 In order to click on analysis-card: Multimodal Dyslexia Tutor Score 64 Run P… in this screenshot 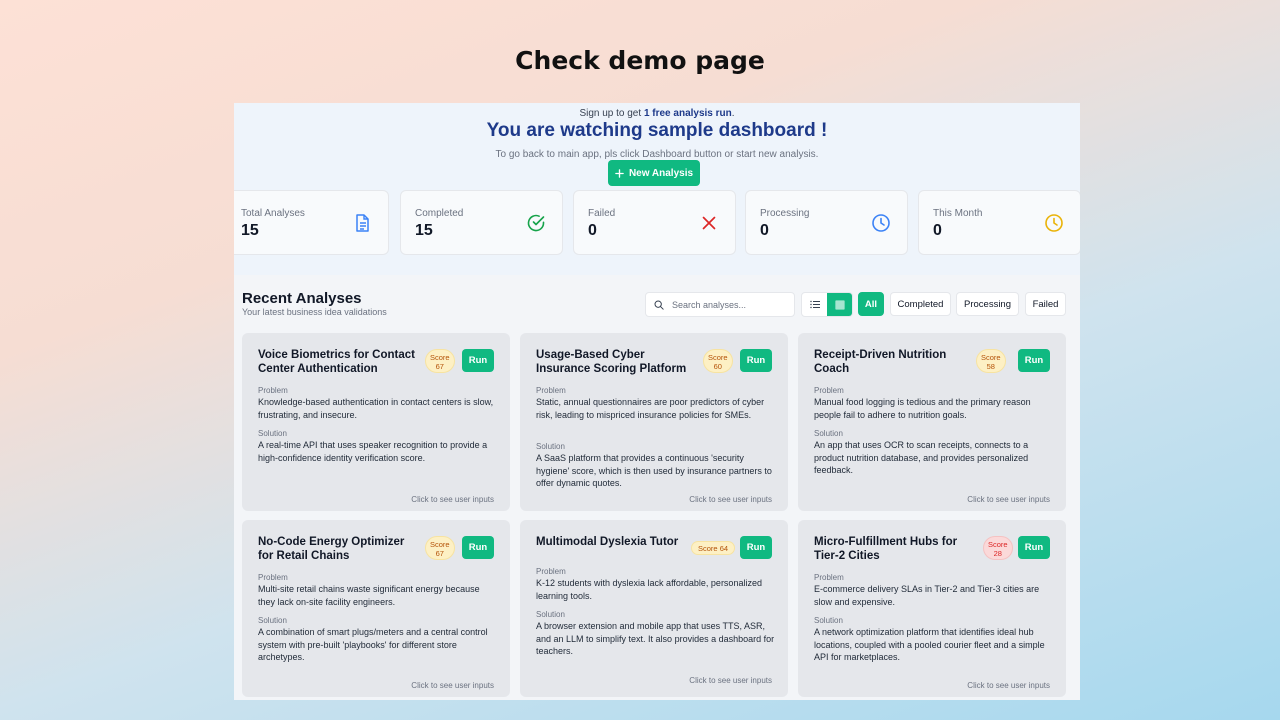, I will do `click(654, 608)`.